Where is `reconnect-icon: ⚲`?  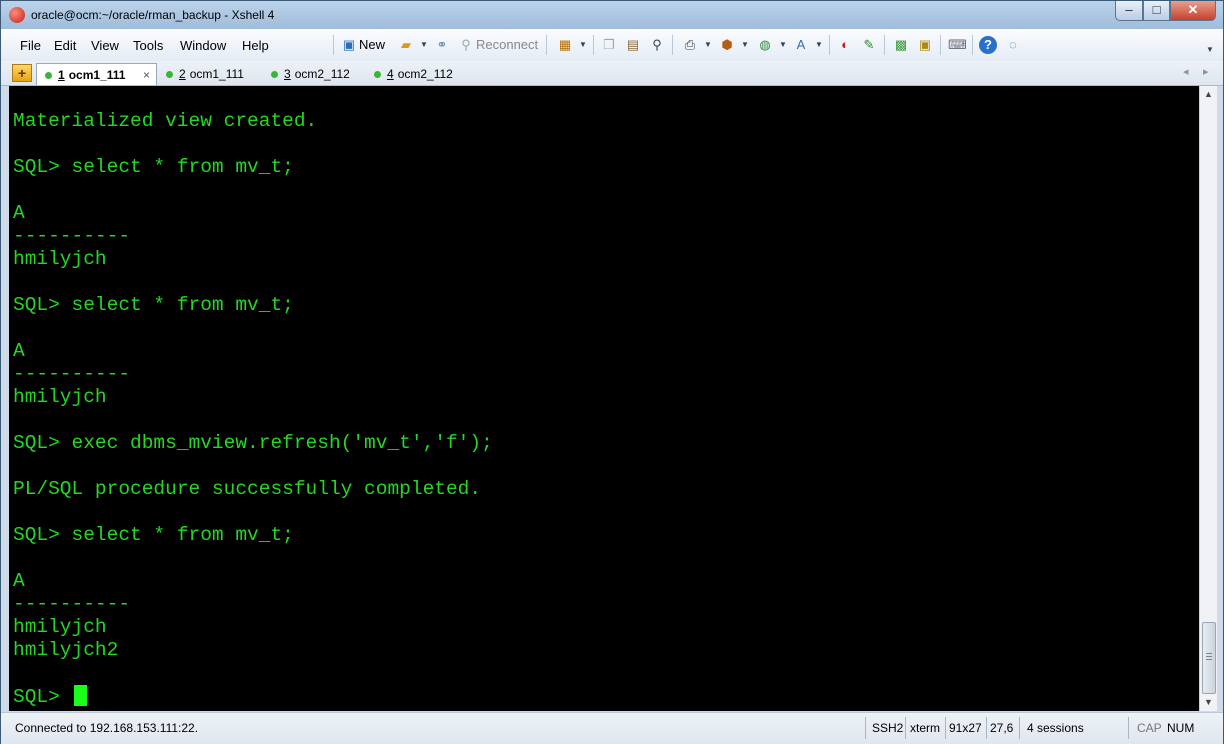
reconnect-icon: ⚲ is located at coordinates (466, 45).